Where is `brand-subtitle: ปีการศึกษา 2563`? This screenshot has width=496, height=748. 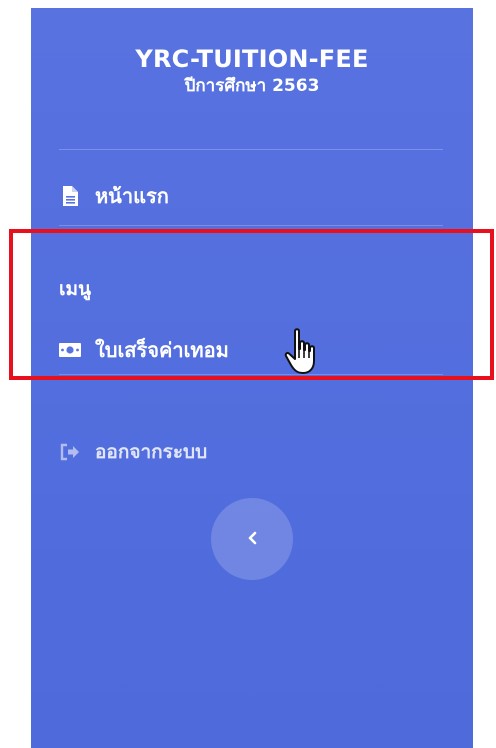 brand-subtitle: ปีการศึกษา 2563 is located at coordinates (252, 86).